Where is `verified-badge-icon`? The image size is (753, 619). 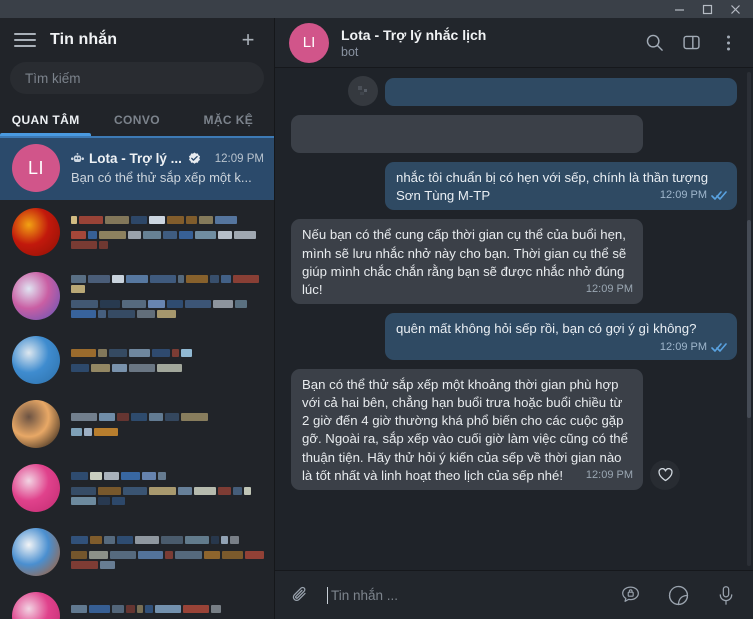
verified-badge-icon is located at coordinates (194, 158).